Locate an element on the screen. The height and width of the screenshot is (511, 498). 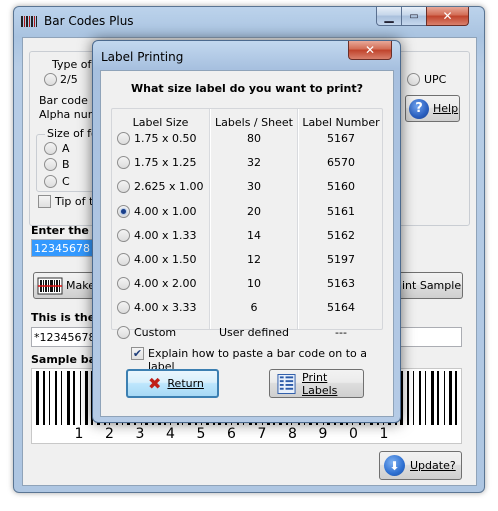
data-input-value: 12345678 is located at coordinates (62, 248).